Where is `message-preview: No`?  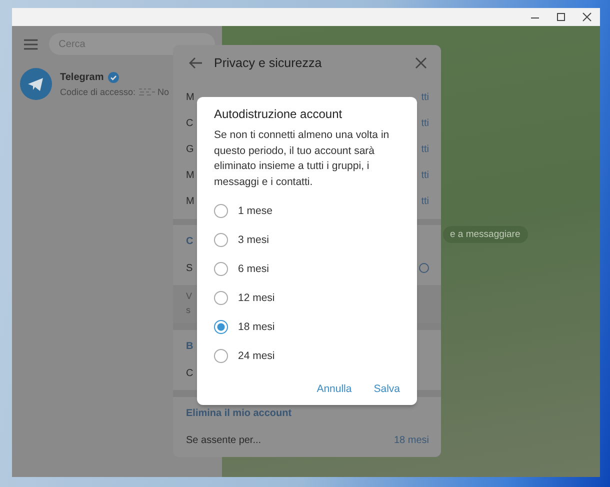 message-preview: No is located at coordinates (164, 91).